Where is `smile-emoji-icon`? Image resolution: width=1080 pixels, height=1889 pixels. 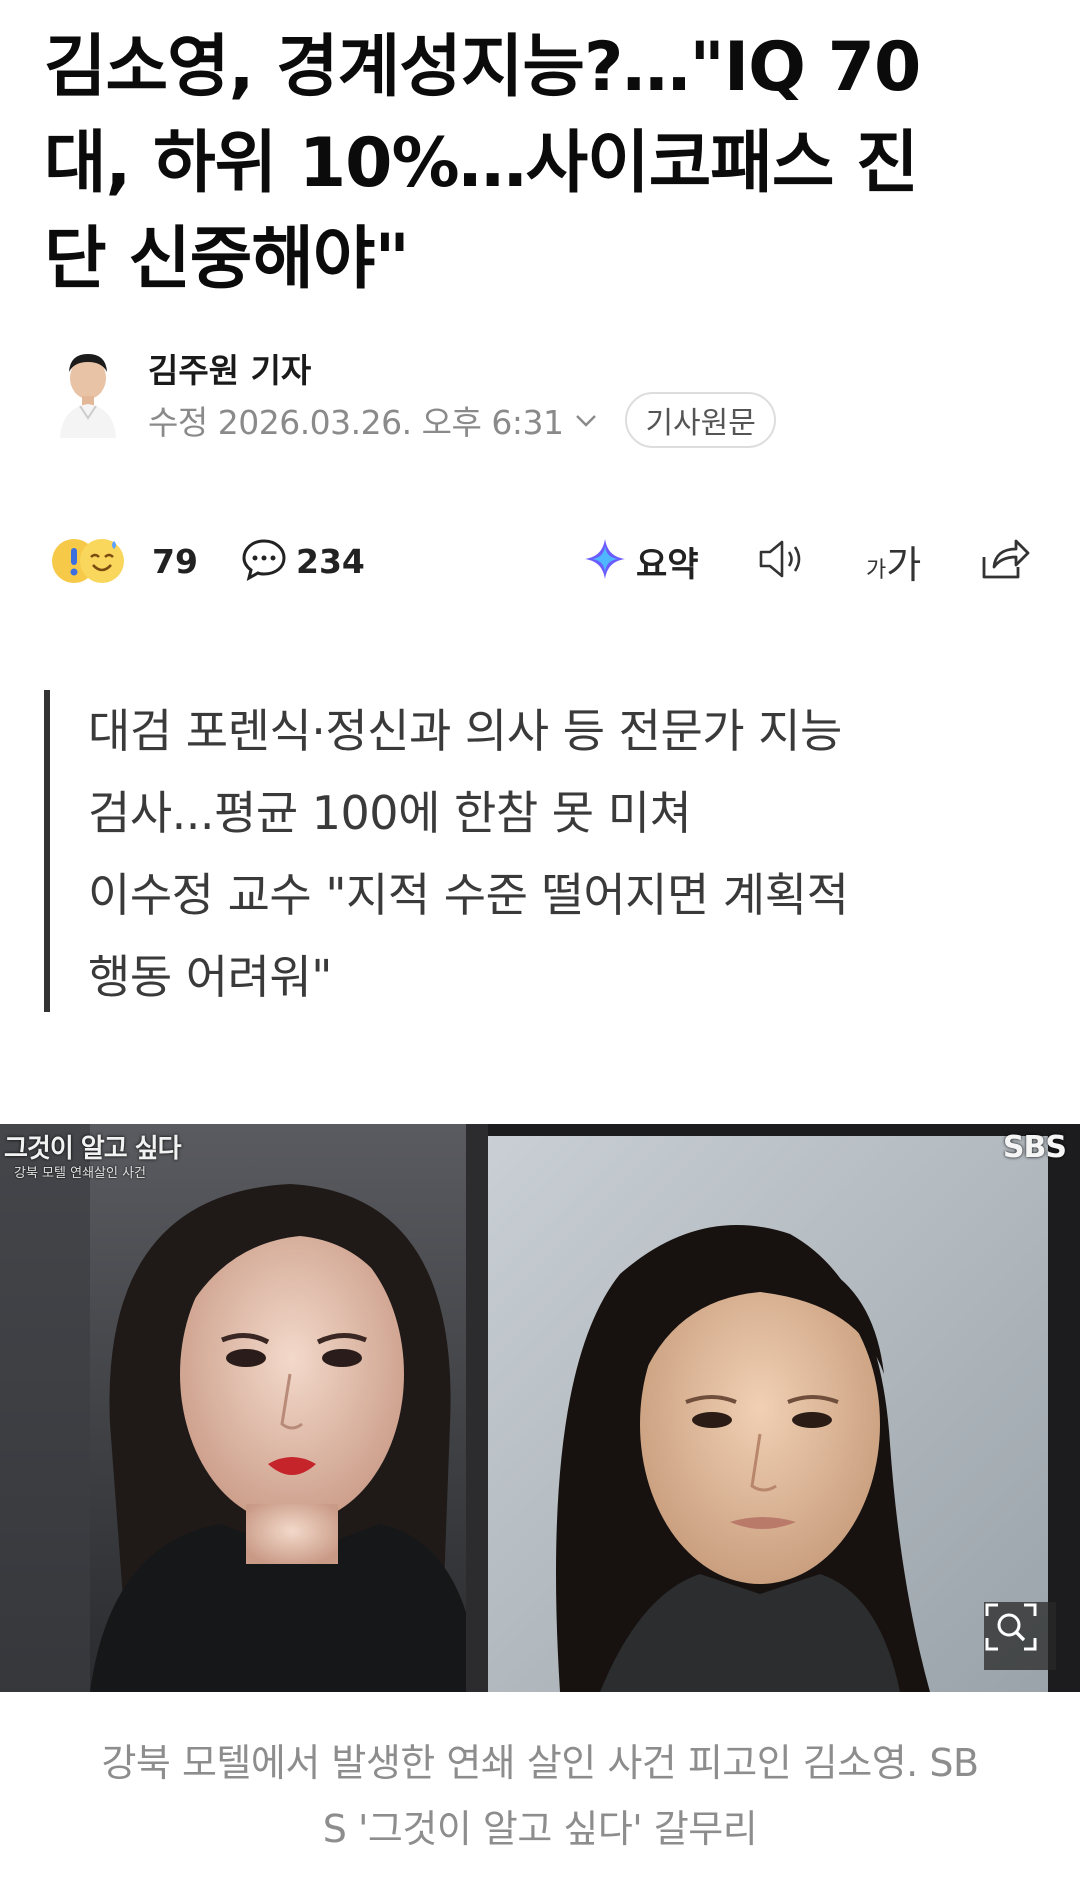
smile-emoji-icon is located at coordinates (102, 561).